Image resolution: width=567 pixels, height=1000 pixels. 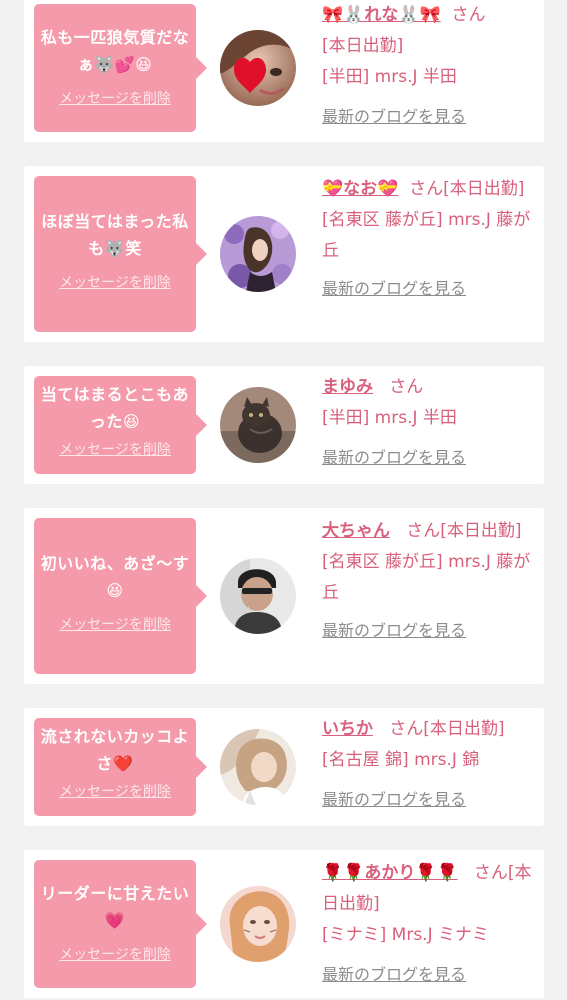 What do you see at coordinates (406, 935) in the screenshot?
I see `shop-name: [ミナミ] Mrs.J ミナミ` at bounding box center [406, 935].